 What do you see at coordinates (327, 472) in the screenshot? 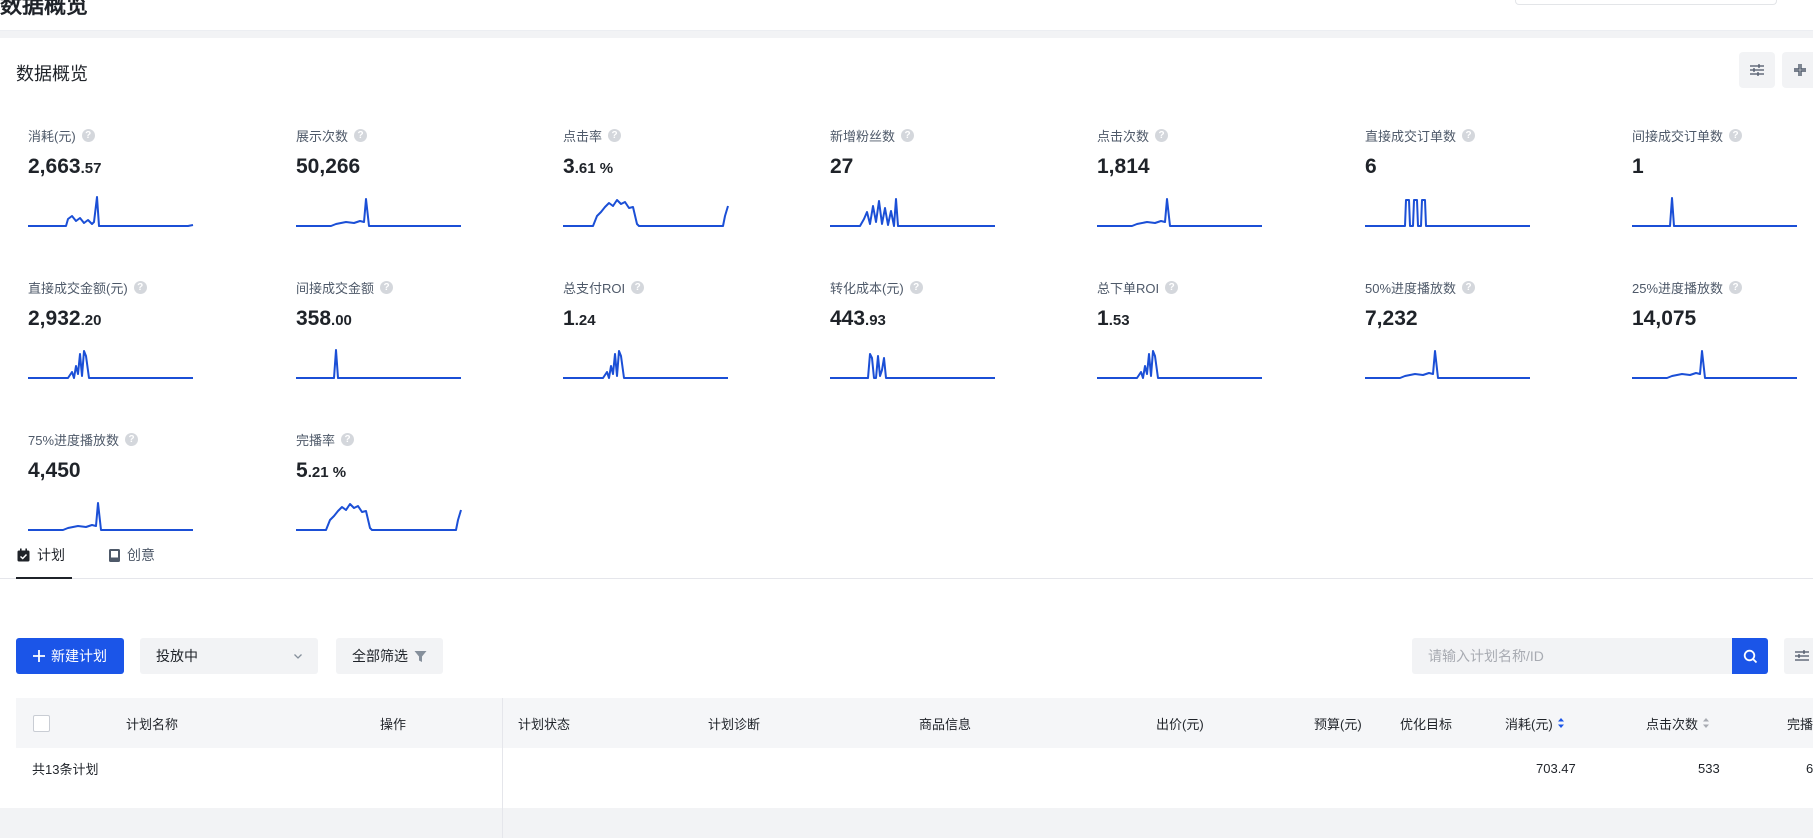
I see `metric-value-decimal: .21 %` at bounding box center [327, 472].